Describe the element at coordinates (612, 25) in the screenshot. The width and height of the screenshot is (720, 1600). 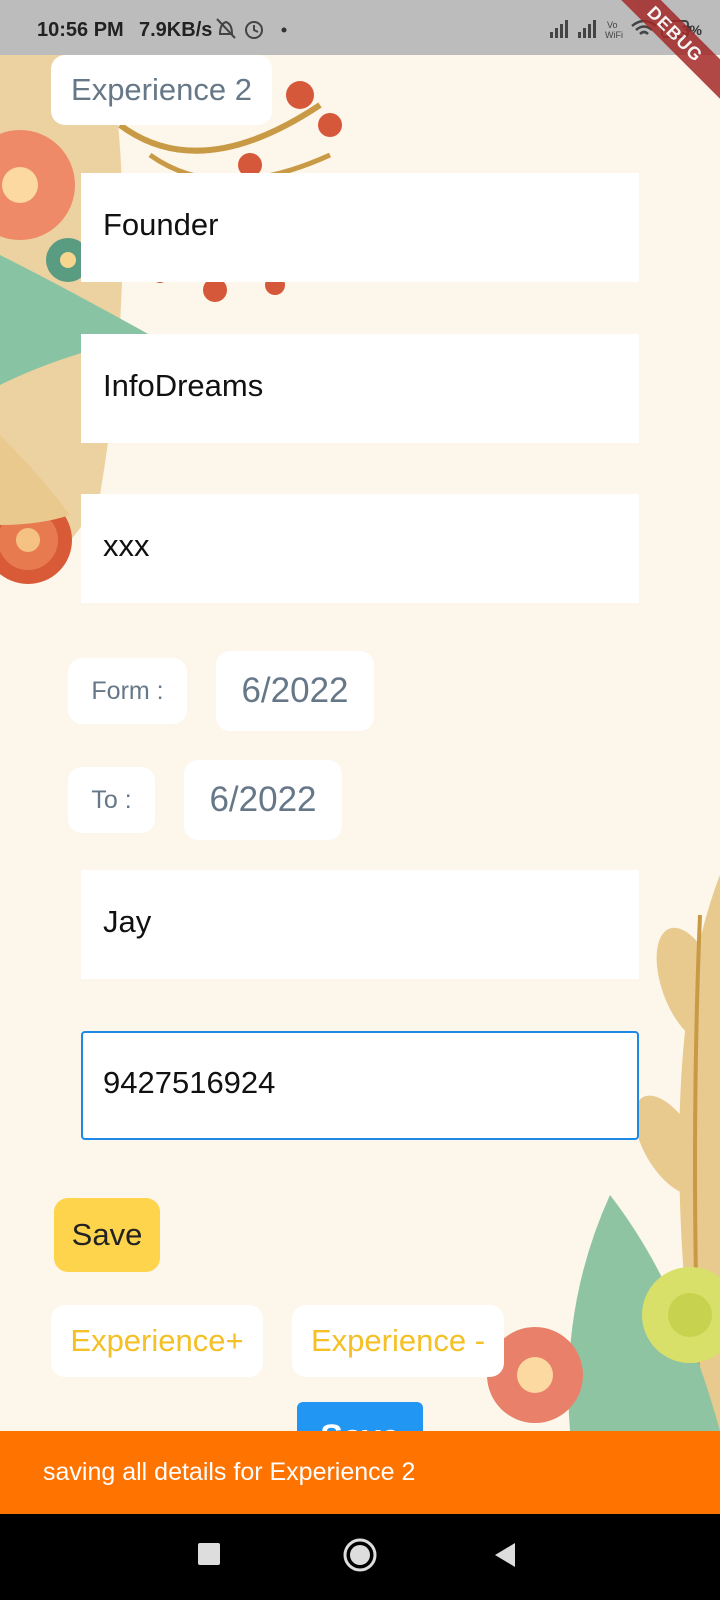
I see `vowifi-icon: Vo` at that location.